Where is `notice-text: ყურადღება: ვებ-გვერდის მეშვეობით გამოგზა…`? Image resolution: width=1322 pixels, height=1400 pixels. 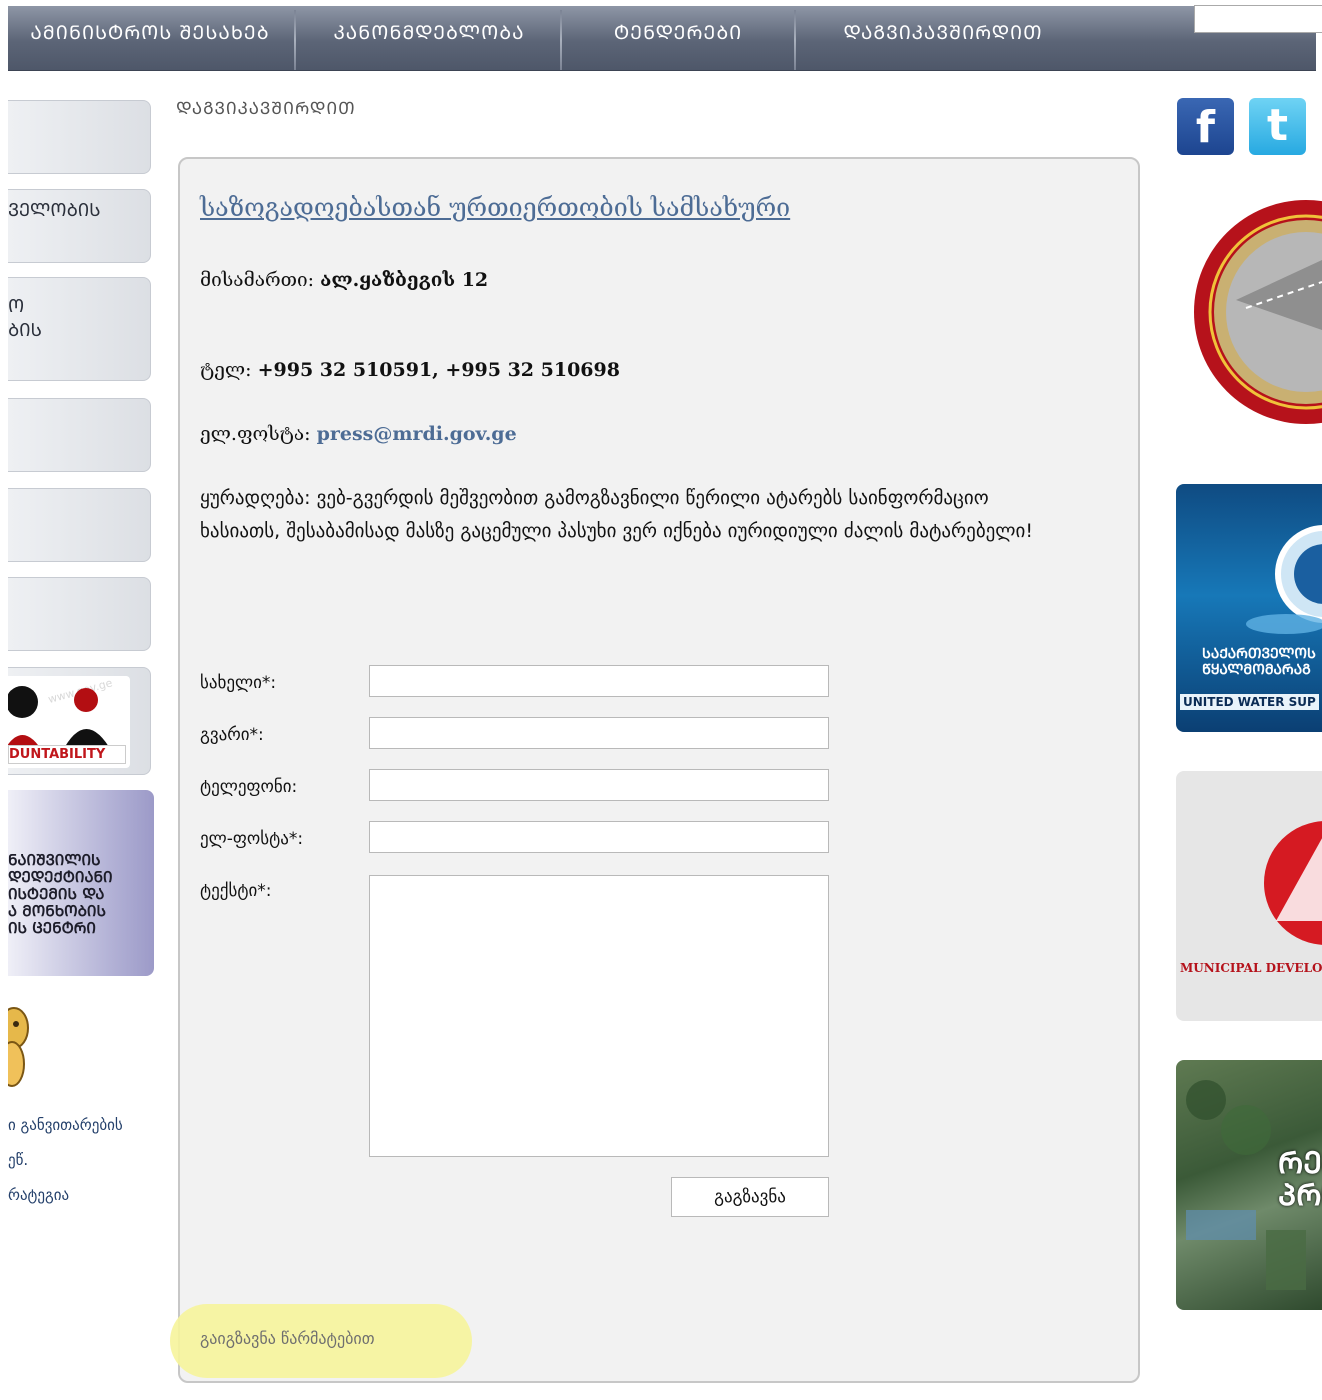 notice-text: ყურადღება: ვებ-გვერდის მეშვეობით გამოგზა… is located at coordinates (616, 514).